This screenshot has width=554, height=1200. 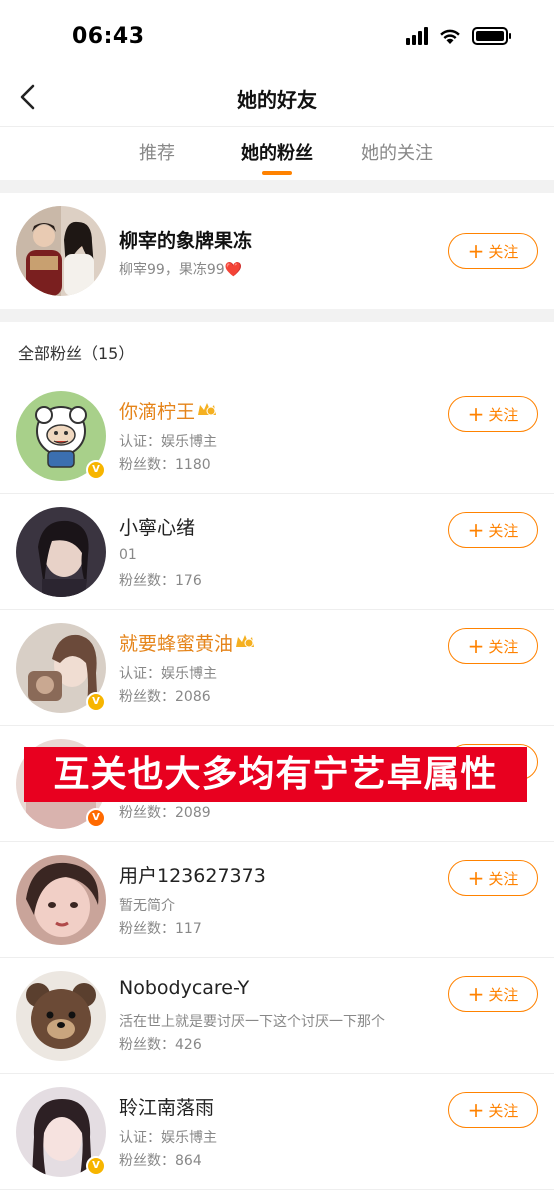 What do you see at coordinates (108, 36) in the screenshot?
I see `status-time: 06:43` at bounding box center [108, 36].